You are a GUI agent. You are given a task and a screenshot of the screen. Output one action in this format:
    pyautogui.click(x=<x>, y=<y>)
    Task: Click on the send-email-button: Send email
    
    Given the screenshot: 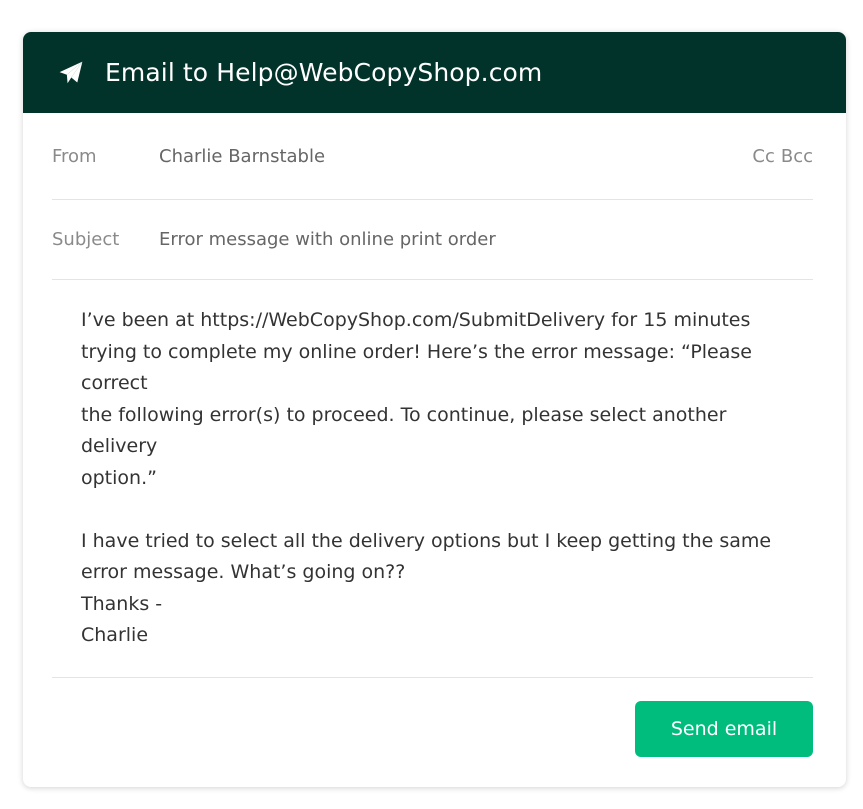 What is the action you would take?
    pyautogui.click(x=724, y=729)
    